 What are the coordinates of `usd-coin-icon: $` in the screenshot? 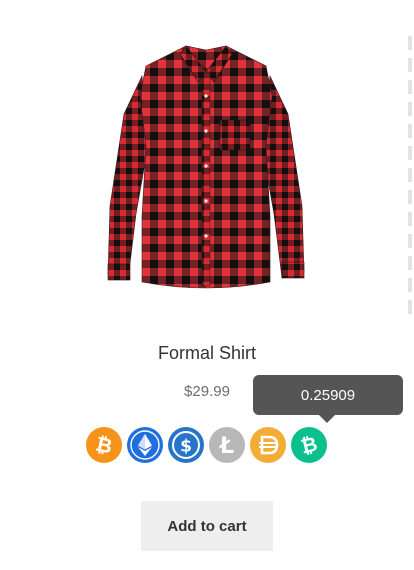 It's located at (186, 445).